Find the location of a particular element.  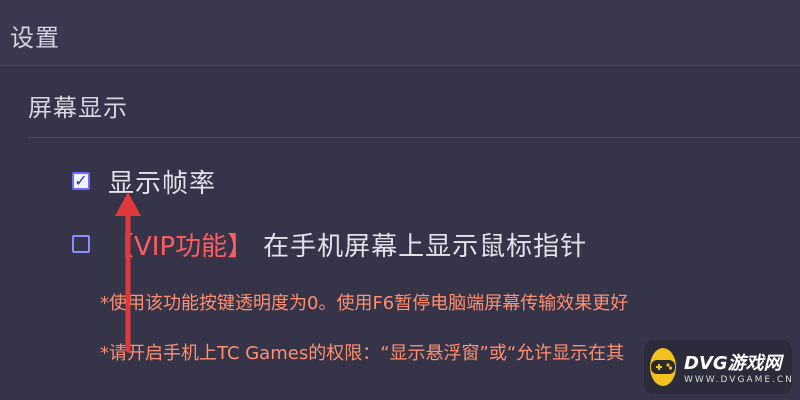

gamepad-icon is located at coordinates (663, 367).